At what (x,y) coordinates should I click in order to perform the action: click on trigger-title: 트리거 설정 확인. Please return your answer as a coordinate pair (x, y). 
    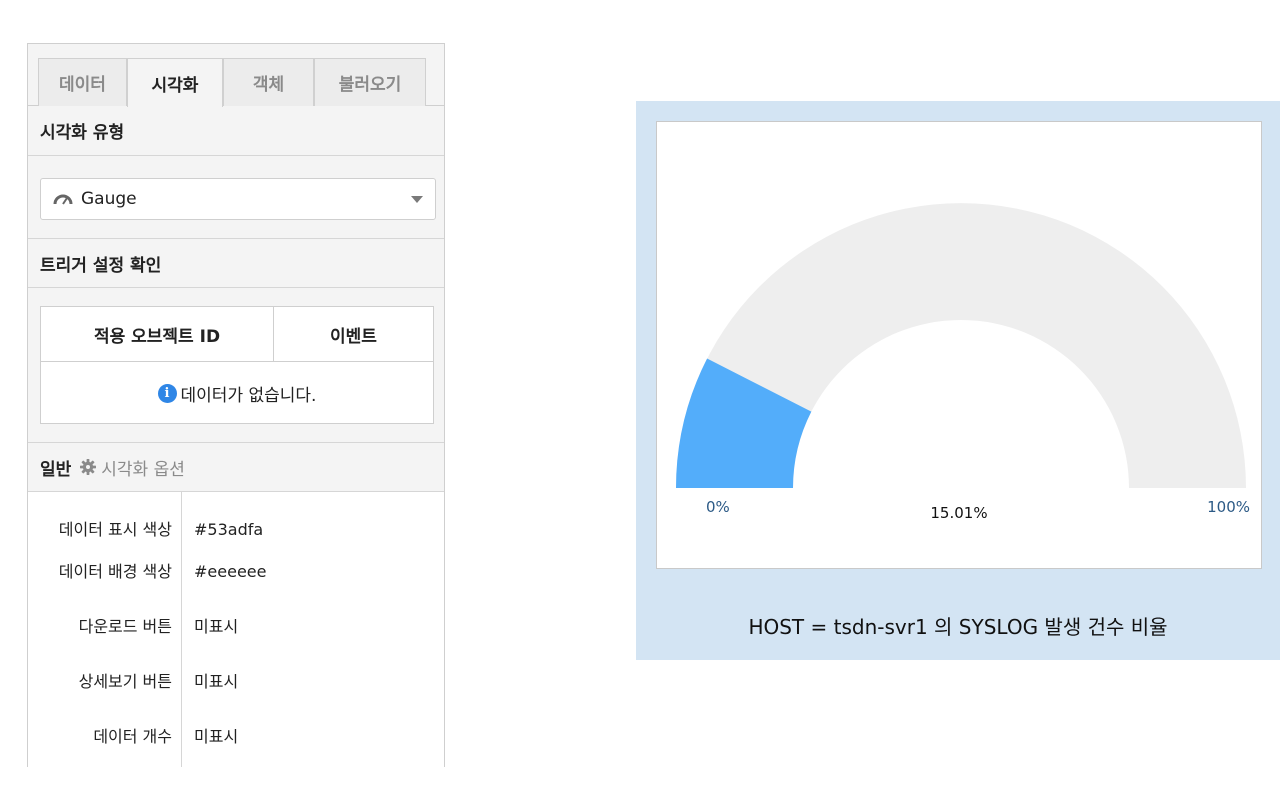
    Looking at the image, I should click on (101, 265).